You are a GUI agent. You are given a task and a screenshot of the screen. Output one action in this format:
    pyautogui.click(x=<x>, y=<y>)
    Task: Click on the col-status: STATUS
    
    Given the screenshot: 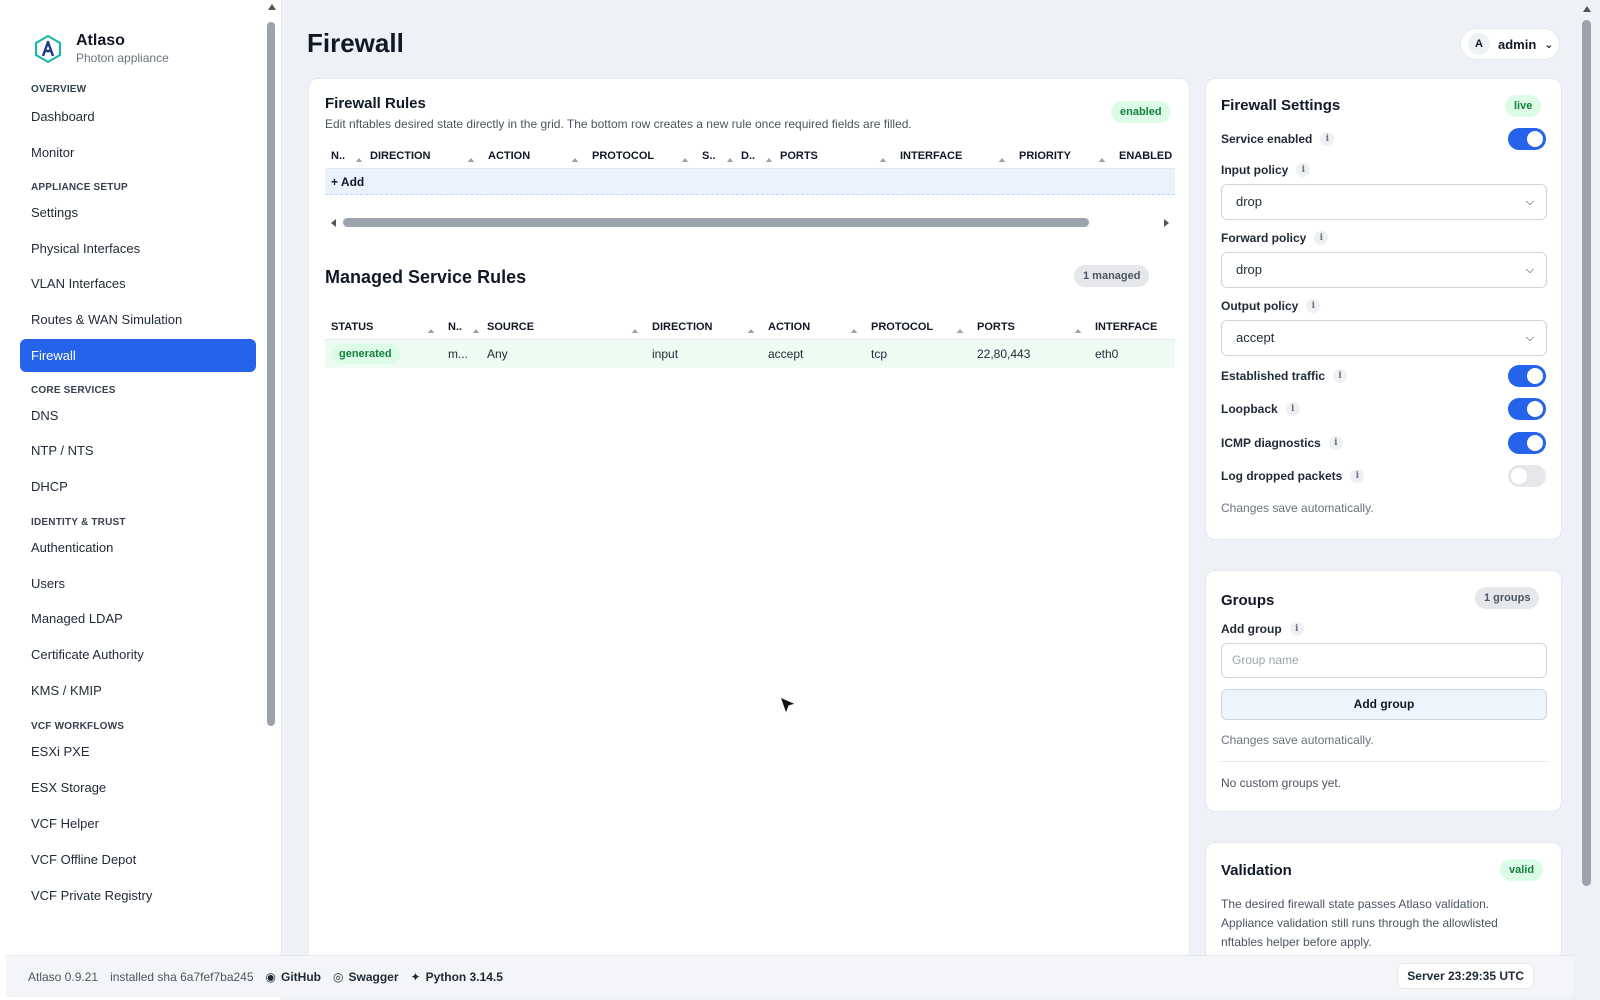 What is the action you would take?
    pyautogui.click(x=383, y=327)
    